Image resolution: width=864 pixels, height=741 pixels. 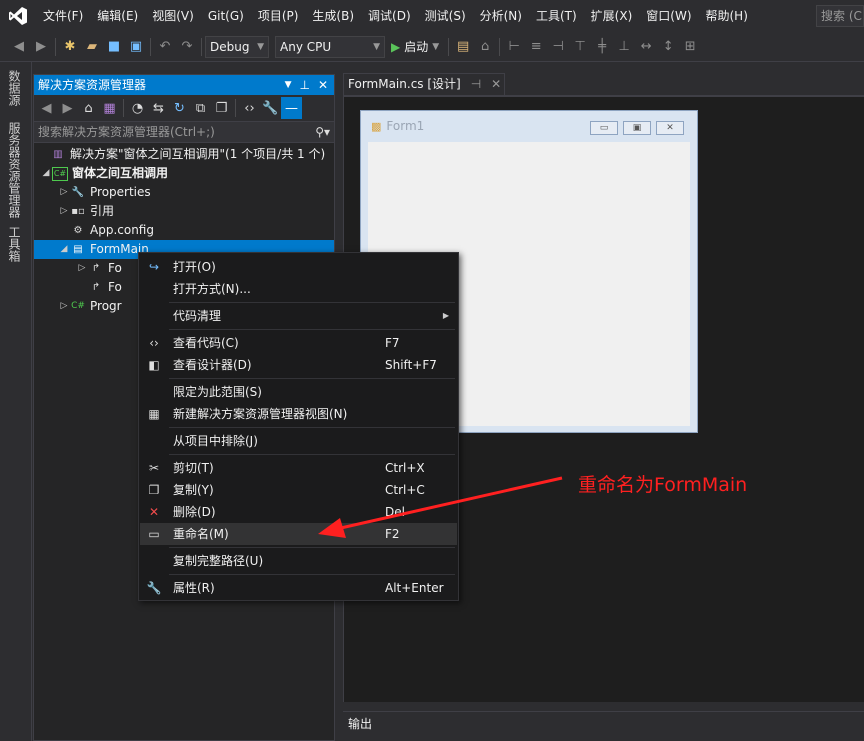 What do you see at coordinates (298, 534) in the screenshot?
I see `menu-item-rename: ▭ 重命名(M) F2` at bounding box center [298, 534].